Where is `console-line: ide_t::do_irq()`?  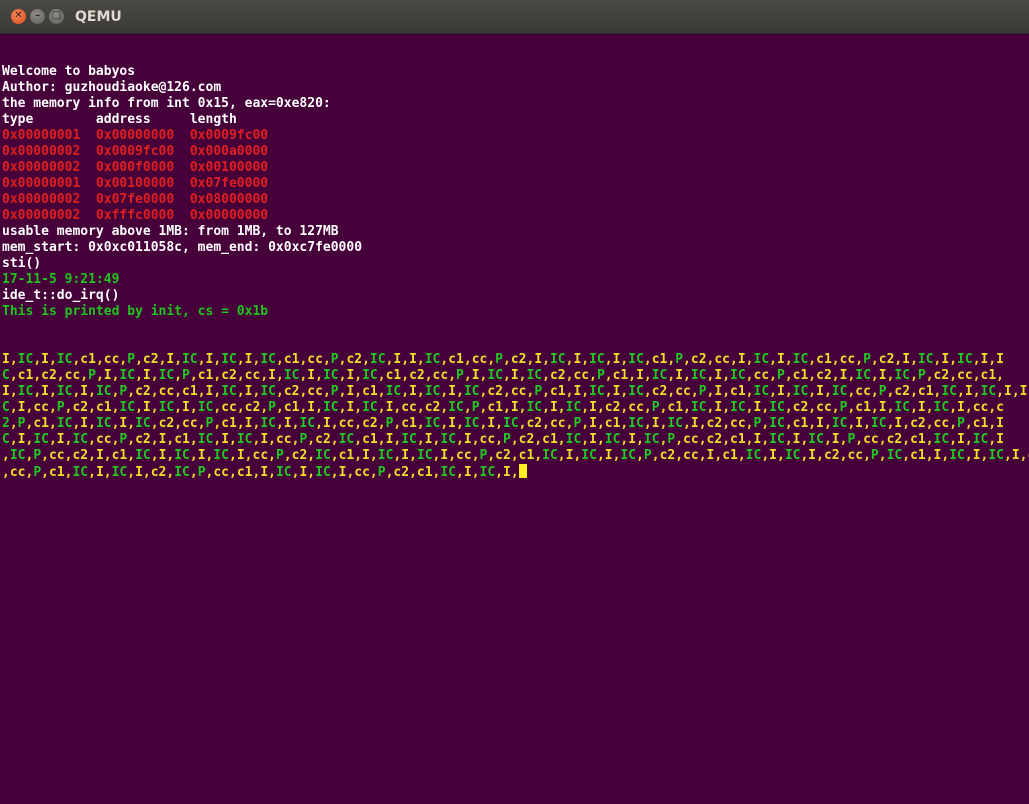
console-line: ide_t::do_irq() is located at coordinates (61, 295).